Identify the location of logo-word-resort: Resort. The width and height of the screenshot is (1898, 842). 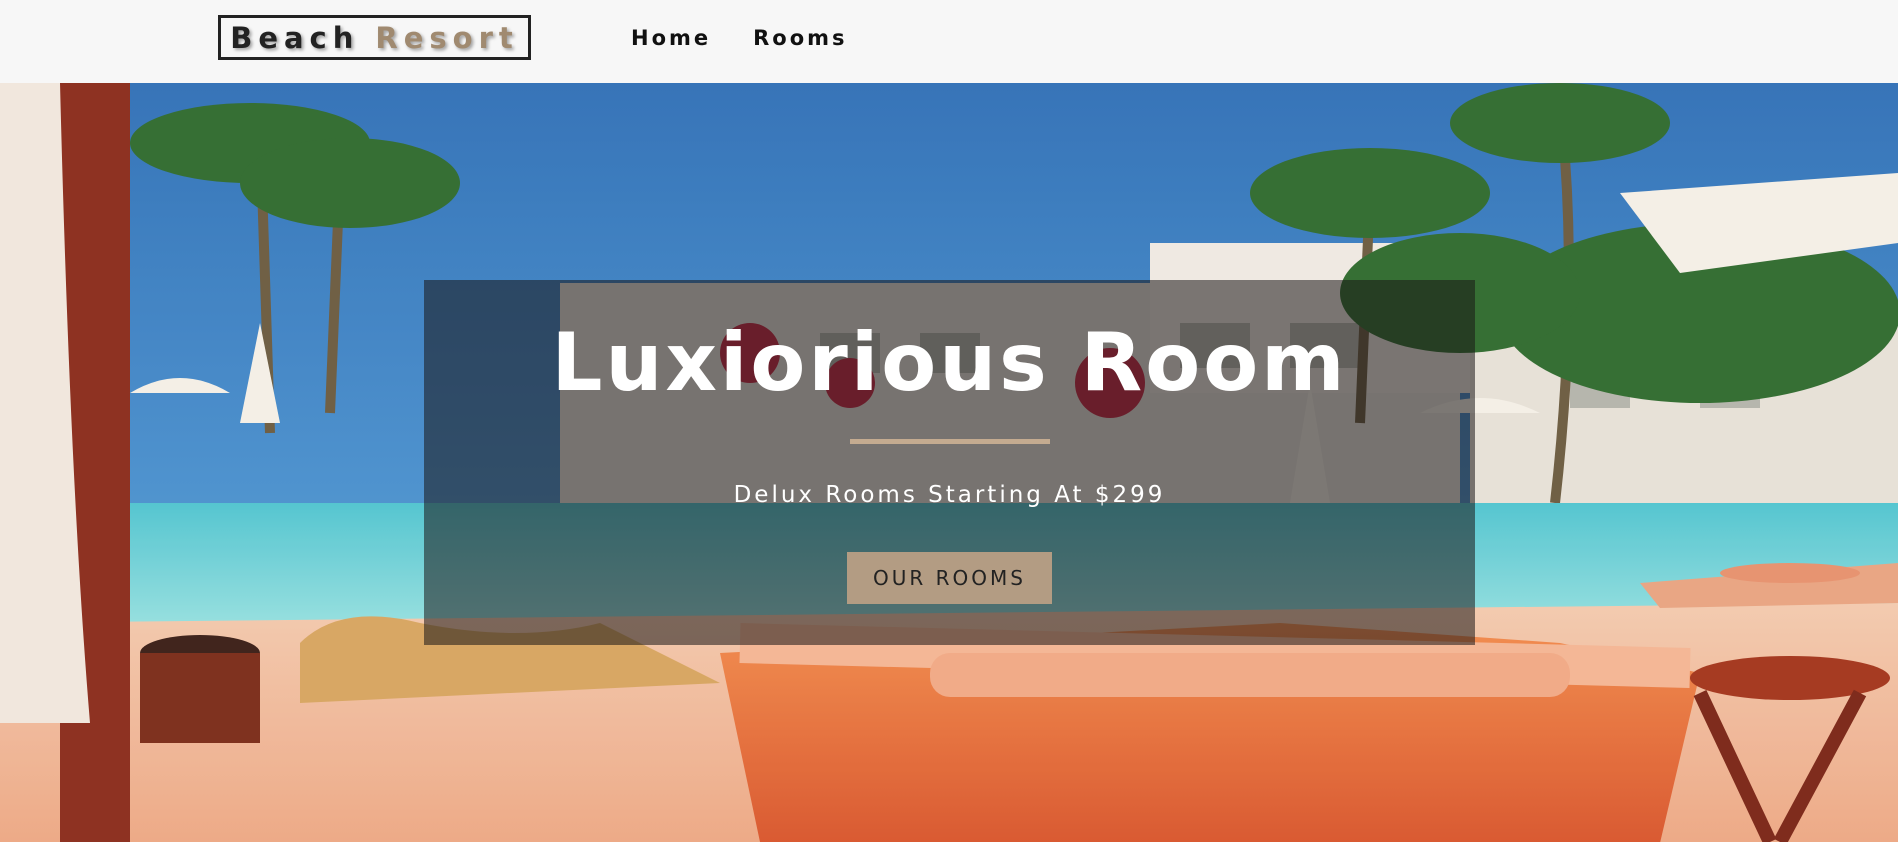
(447, 37).